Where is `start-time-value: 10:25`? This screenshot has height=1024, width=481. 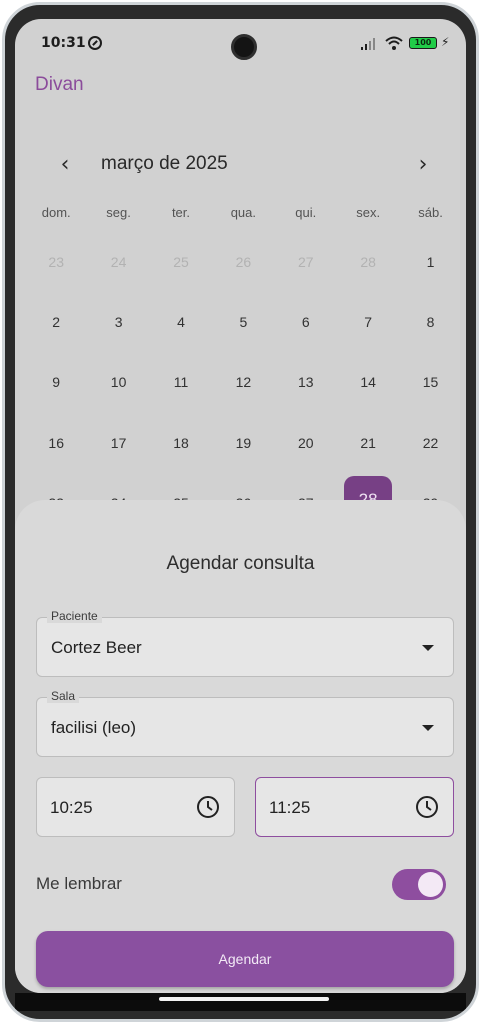
start-time-value: 10:25 is located at coordinates (71, 807).